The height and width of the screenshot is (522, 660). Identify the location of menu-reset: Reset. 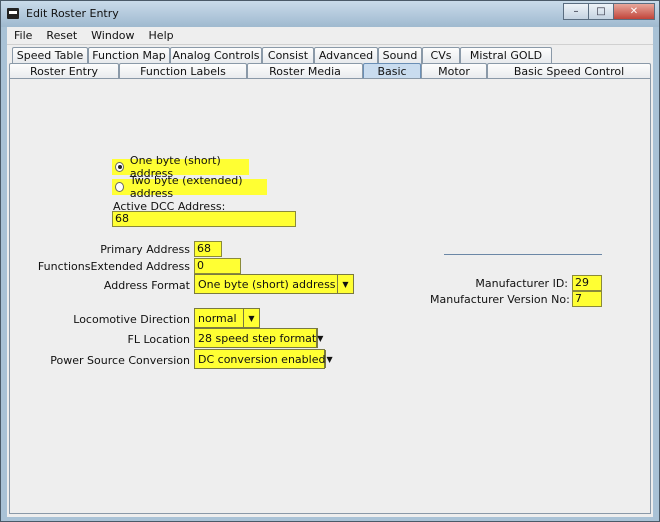
(61, 35).